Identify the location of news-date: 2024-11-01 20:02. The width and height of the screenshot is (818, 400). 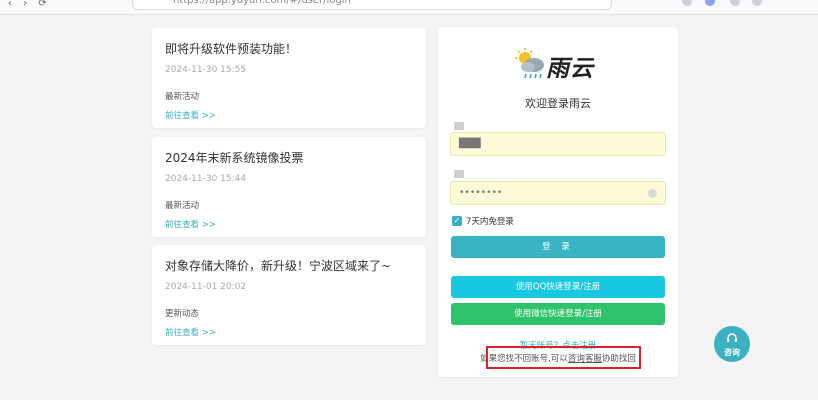
(206, 287).